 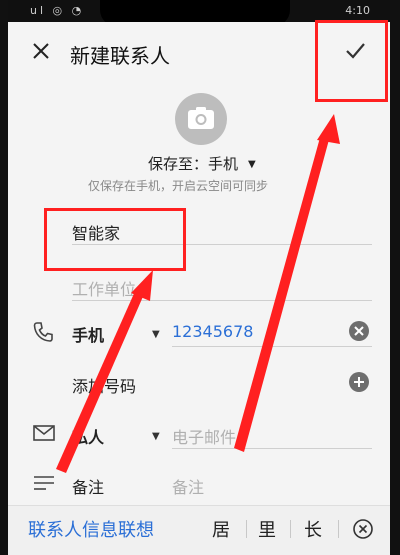 What do you see at coordinates (395, 277) in the screenshot?
I see `phone-bezel-right` at bounding box center [395, 277].